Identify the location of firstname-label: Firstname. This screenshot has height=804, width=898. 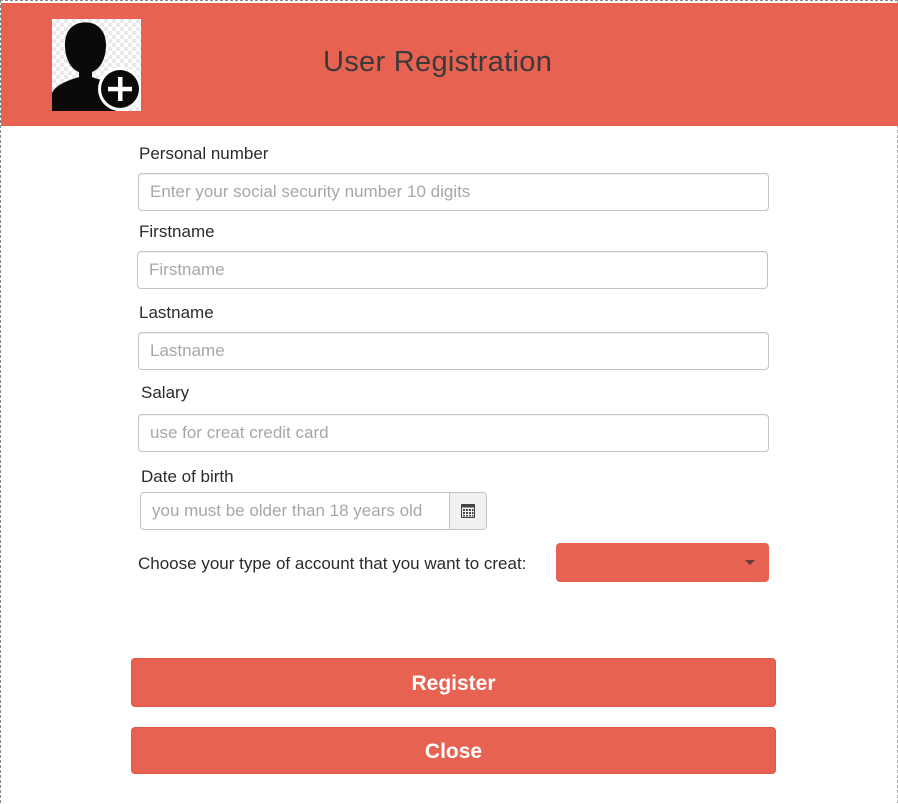
(177, 231).